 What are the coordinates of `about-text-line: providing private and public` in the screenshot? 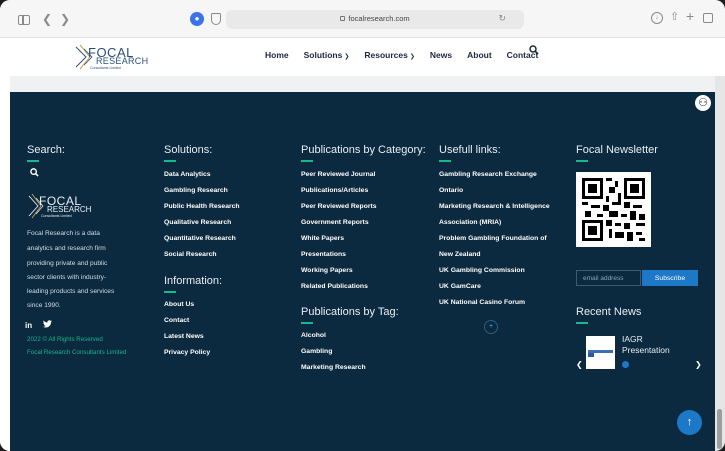 It's located at (67, 263).